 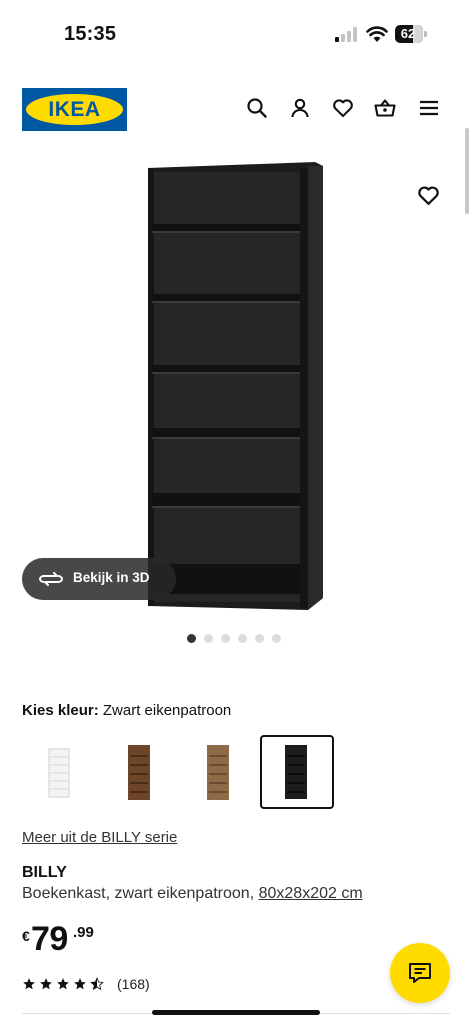 What do you see at coordinates (257, 108) in the screenshot?
I see `search-icon` at bounding box center [257, 108].